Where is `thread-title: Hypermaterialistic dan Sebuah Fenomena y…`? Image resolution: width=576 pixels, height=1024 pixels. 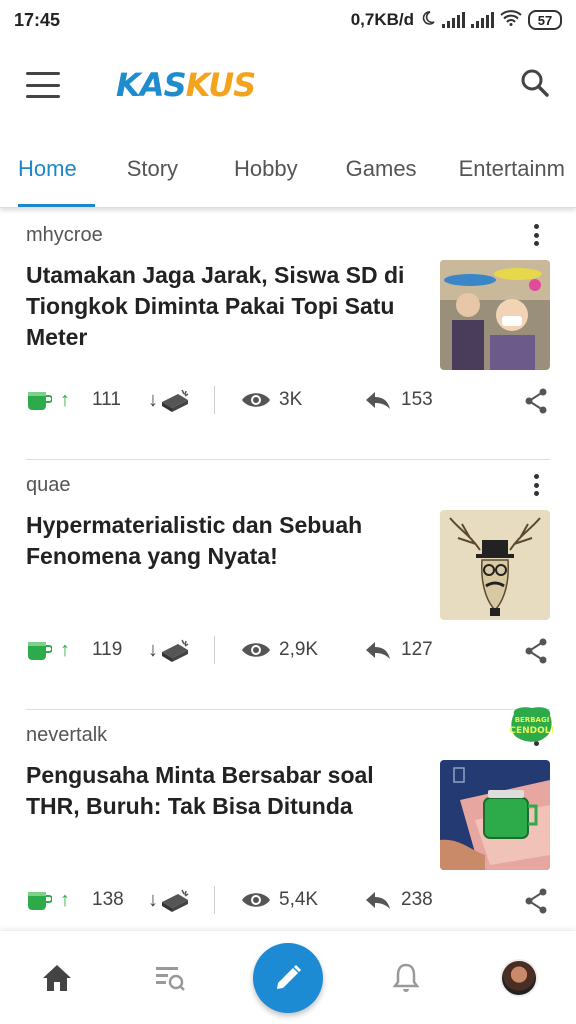 thread-title: Hypermaterialistic dan Sebuah Fenomena y… is located at coordinates (221, 541).